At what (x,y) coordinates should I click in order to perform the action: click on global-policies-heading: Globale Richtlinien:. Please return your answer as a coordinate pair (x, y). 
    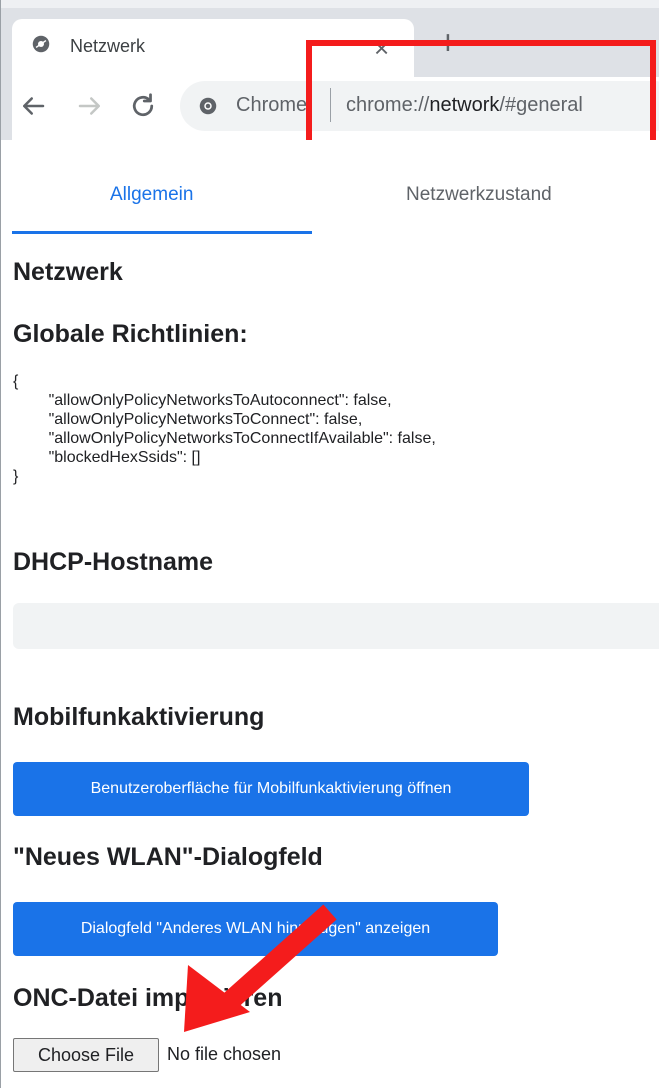
    Looking at the image, I should click on (130, 334).